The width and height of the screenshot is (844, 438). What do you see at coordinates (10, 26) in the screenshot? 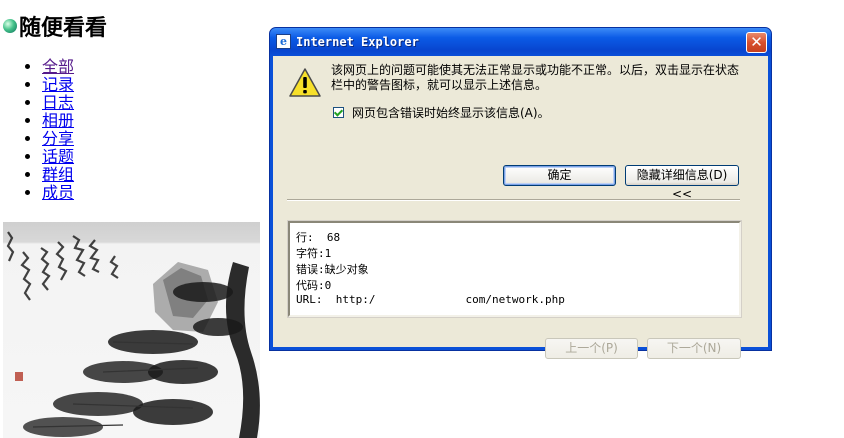
I see `green-orb-icon` at bounding box center [10, 26].